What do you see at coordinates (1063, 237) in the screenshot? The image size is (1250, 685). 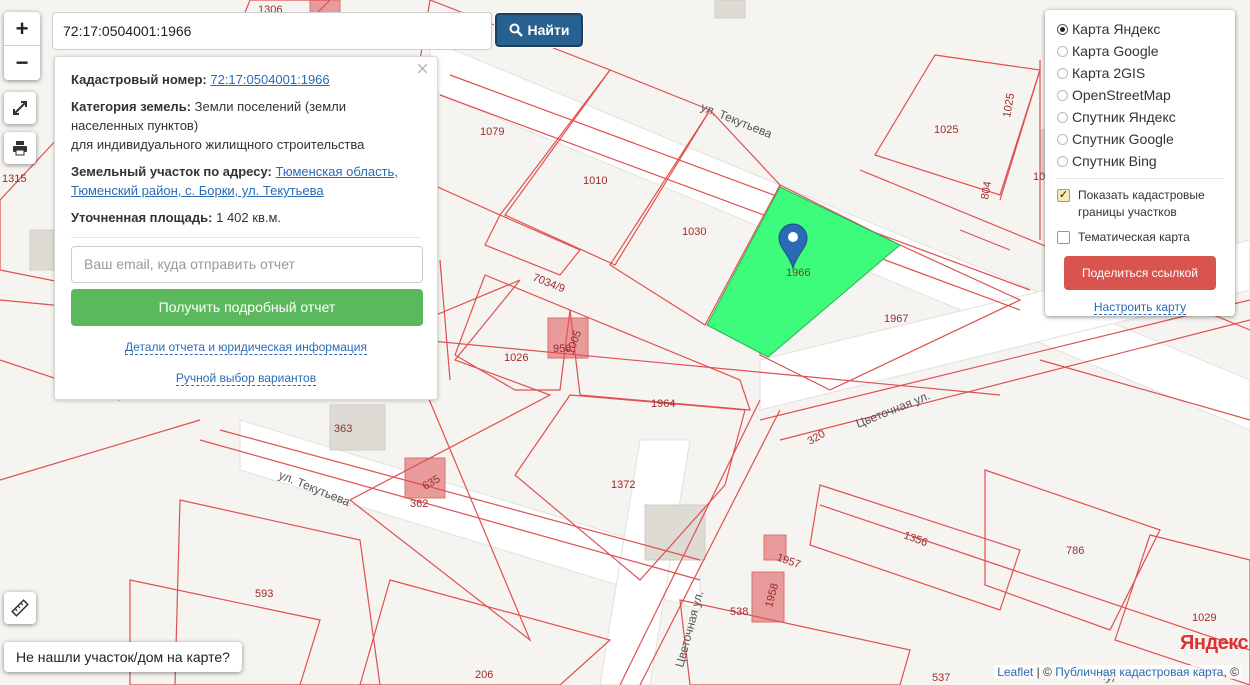 I see `checkbox-icon` at bounding box center [1063, 237].